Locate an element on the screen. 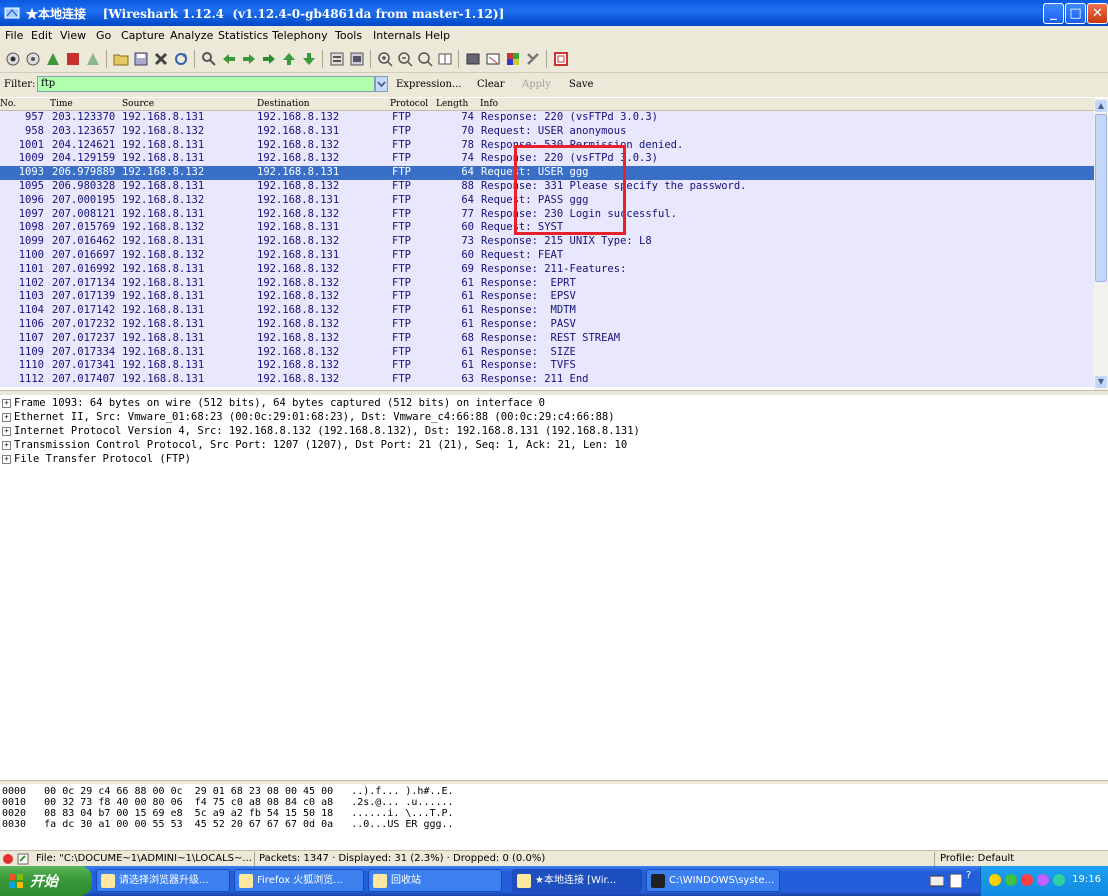  network-icon is located at coordinates (1011, 880).